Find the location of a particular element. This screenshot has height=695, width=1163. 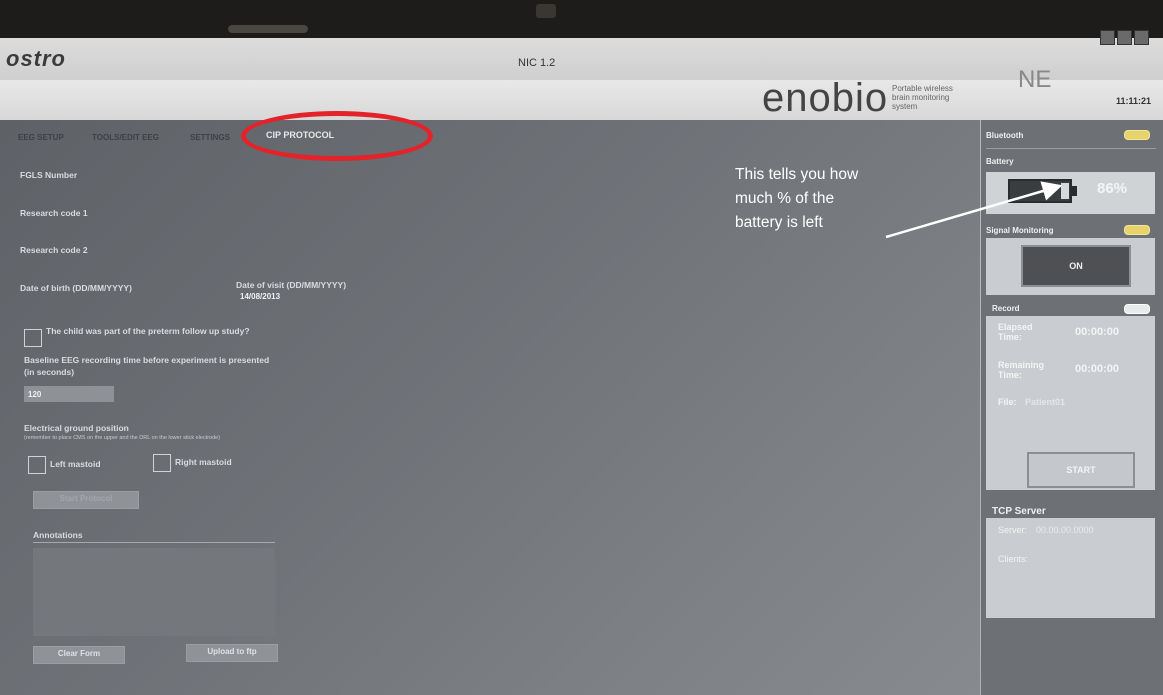

elapsed-label-line: Elapsed is located at coordinates (1015, 327).